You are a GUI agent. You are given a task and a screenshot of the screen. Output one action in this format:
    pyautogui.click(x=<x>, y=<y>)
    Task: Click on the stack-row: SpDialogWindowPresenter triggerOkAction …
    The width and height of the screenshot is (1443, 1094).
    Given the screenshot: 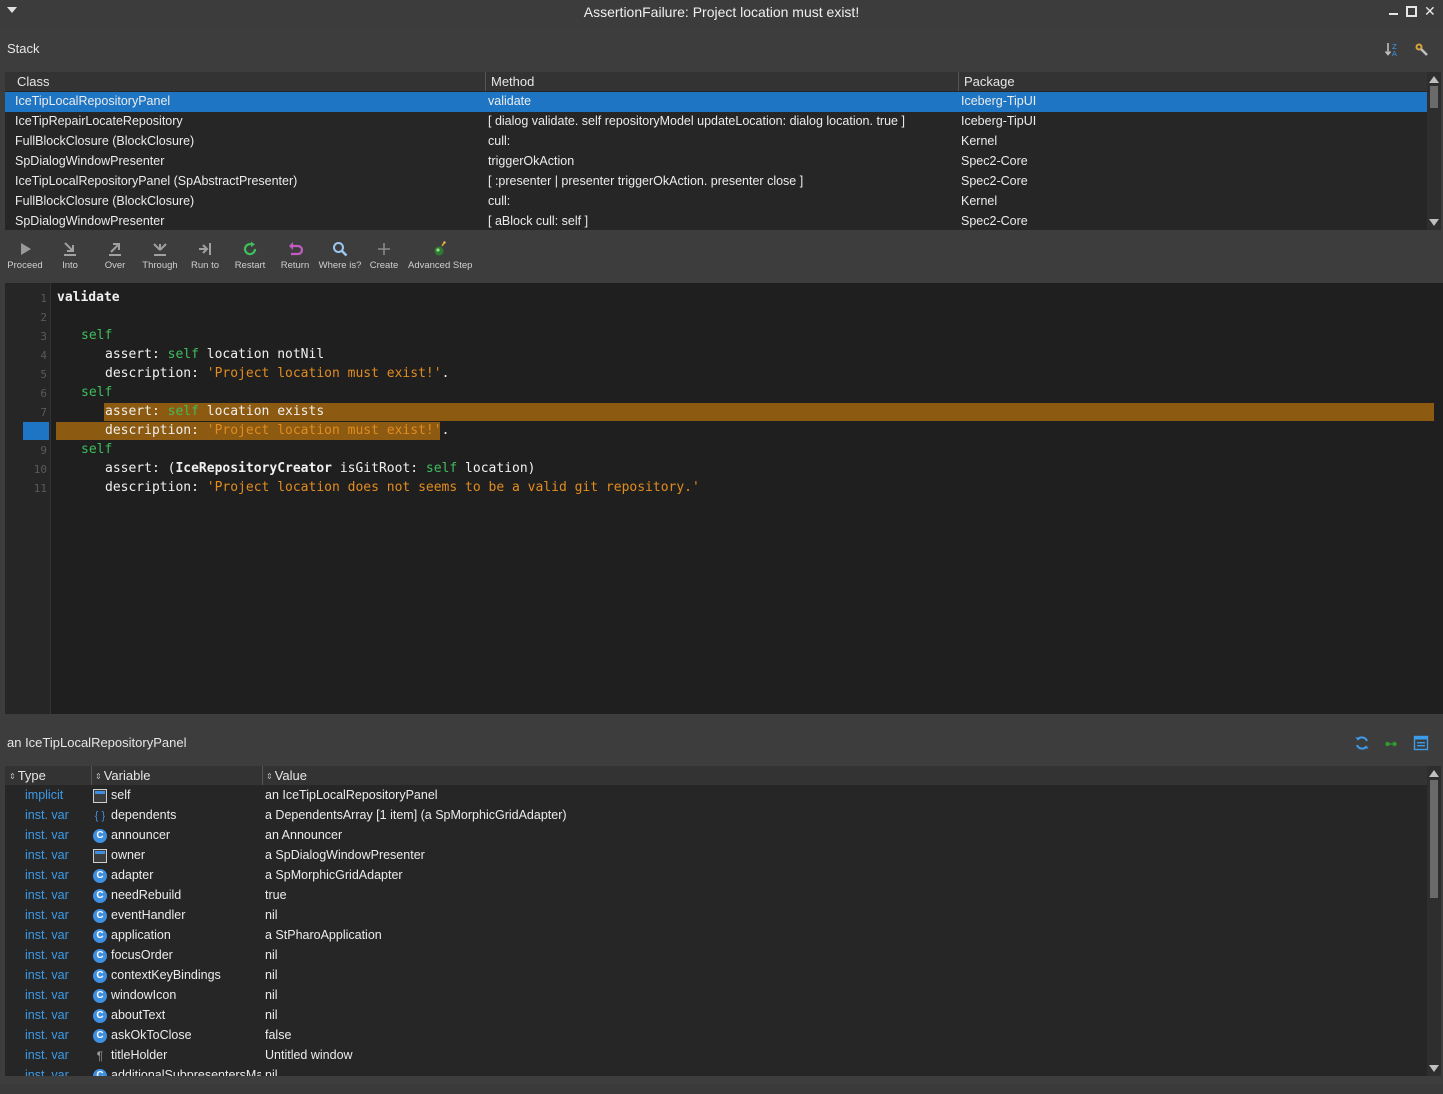 What is the action you would take?
    pyautogui.click(x=716, y=162)
    